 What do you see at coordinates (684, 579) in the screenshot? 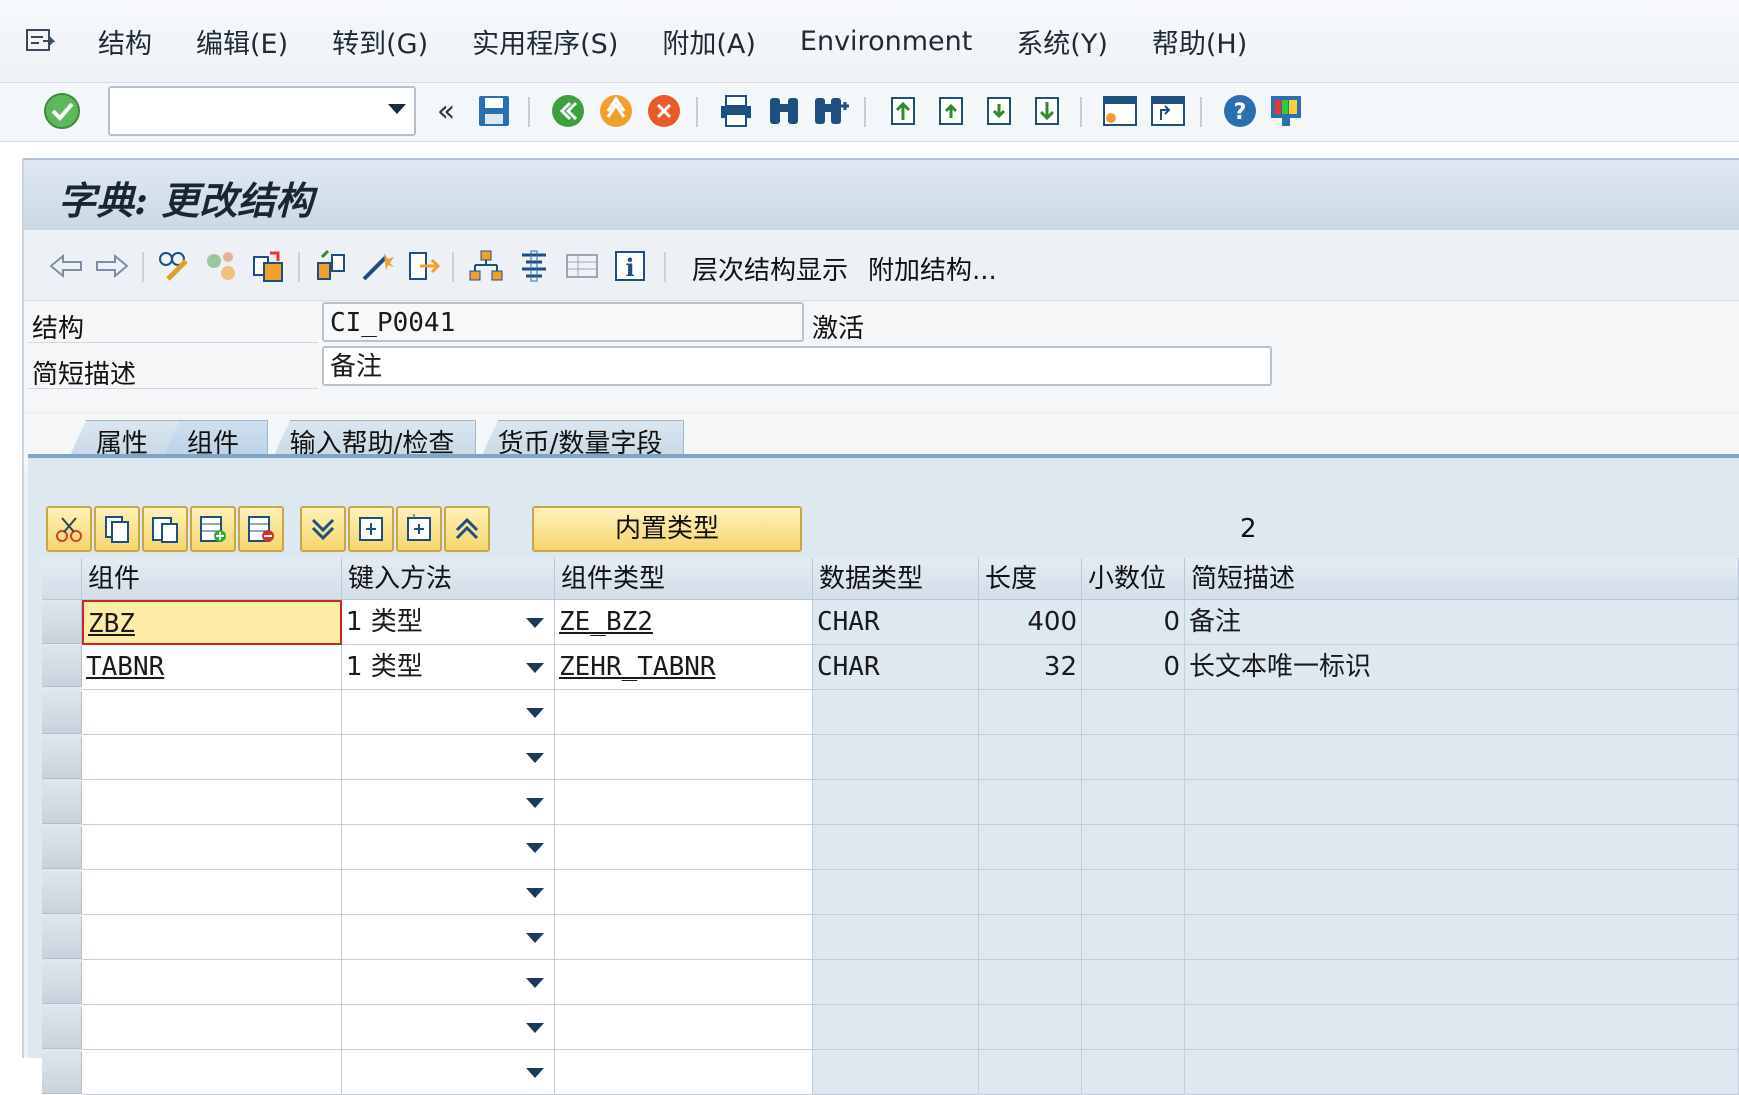
I see `column-header: 组件类型` at bounding box center [684, 579].